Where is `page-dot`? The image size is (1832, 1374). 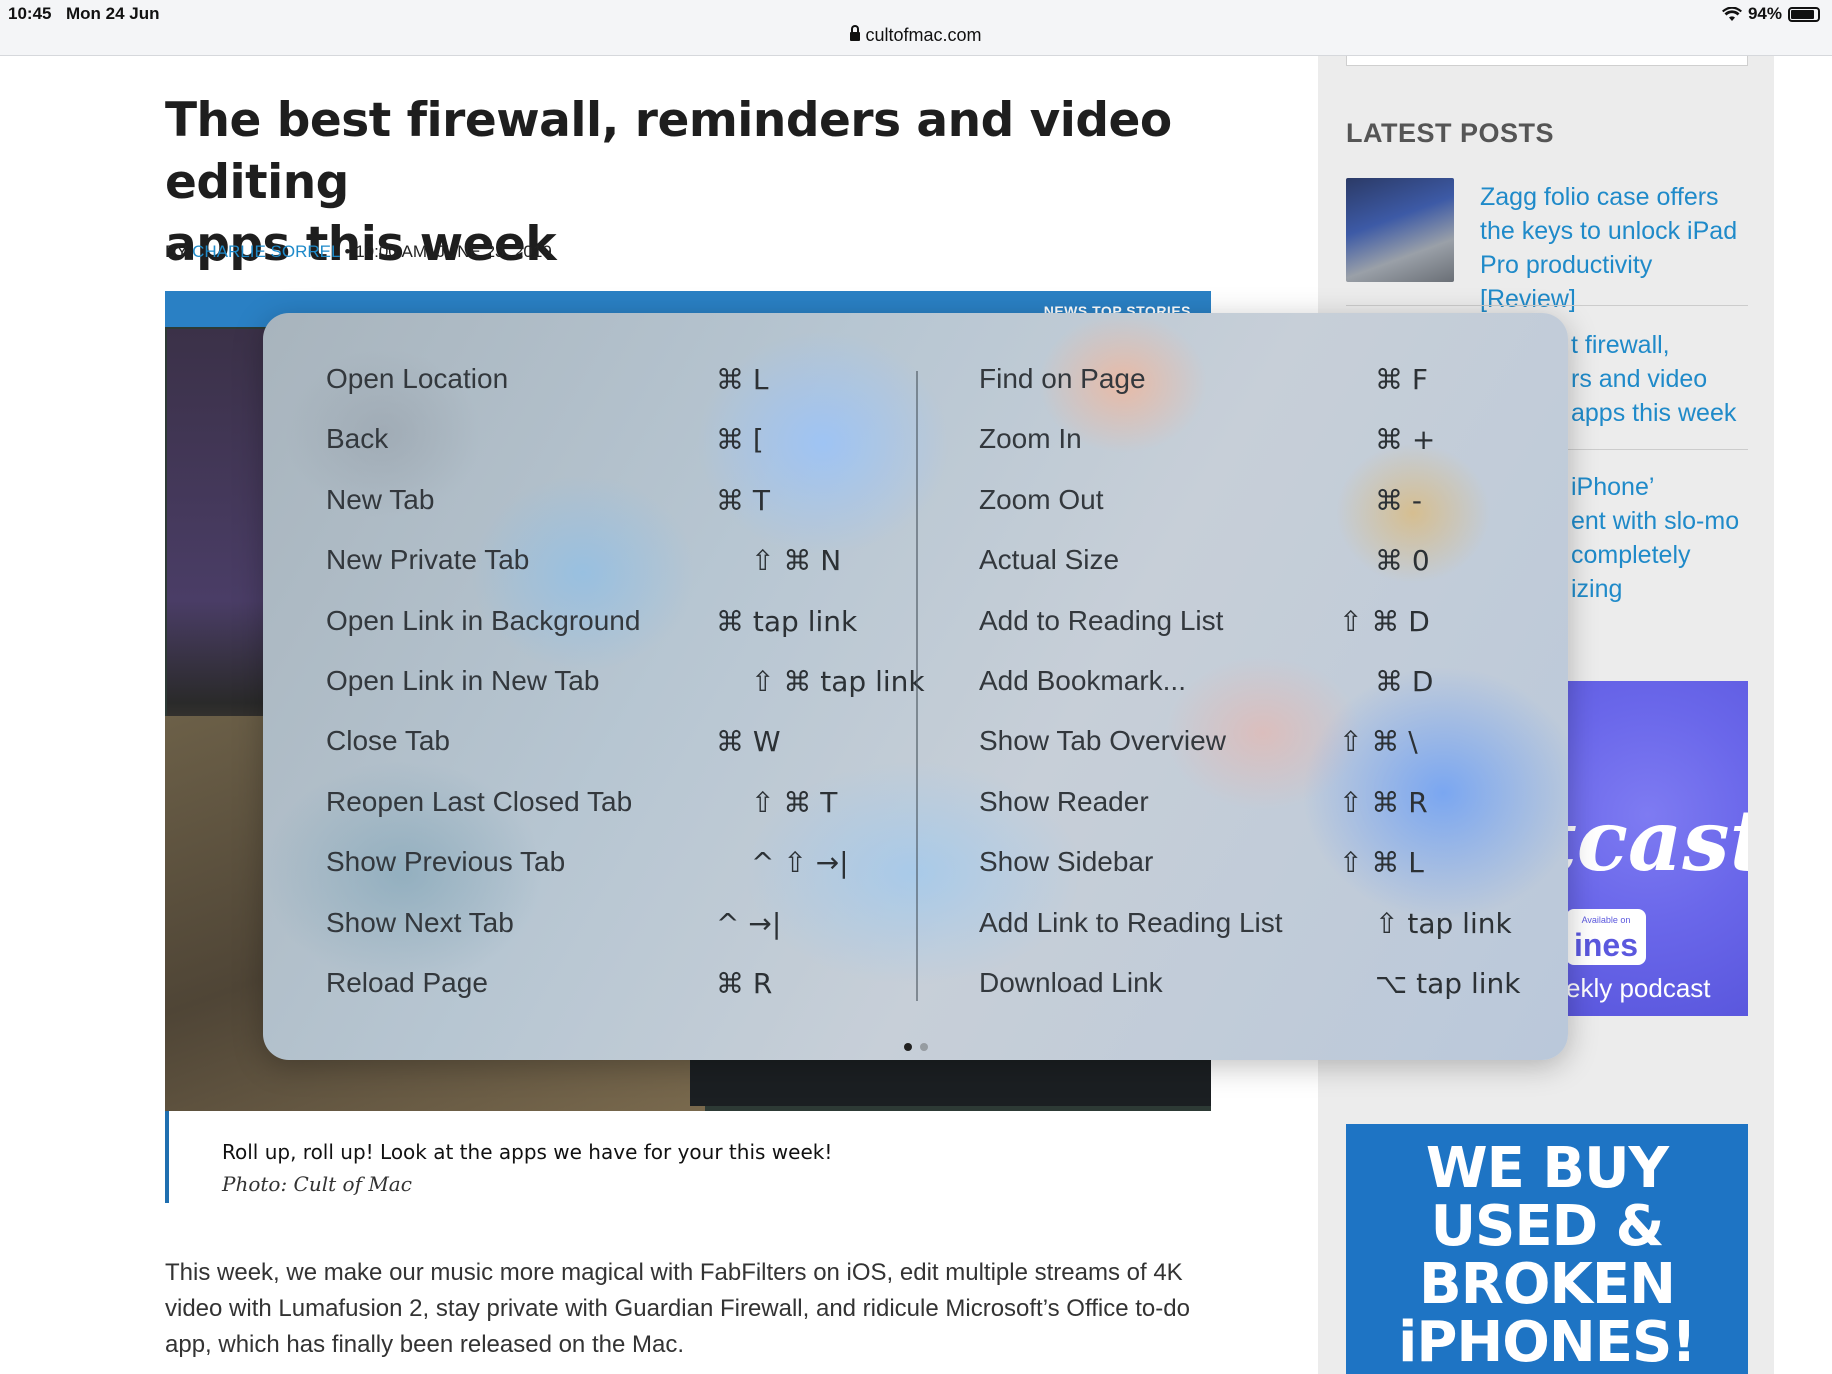 page-dot is located at coordinates (923, 1047).